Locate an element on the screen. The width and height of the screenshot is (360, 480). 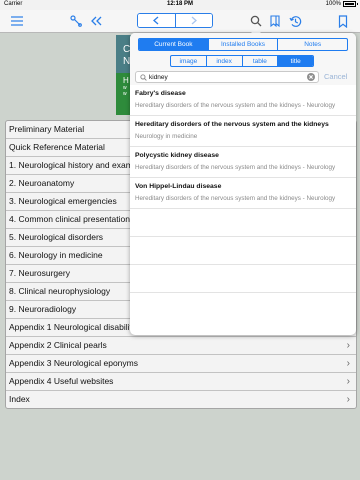
toc-item-label: 9. Neuroradiology is located at coordinates (43, 309).